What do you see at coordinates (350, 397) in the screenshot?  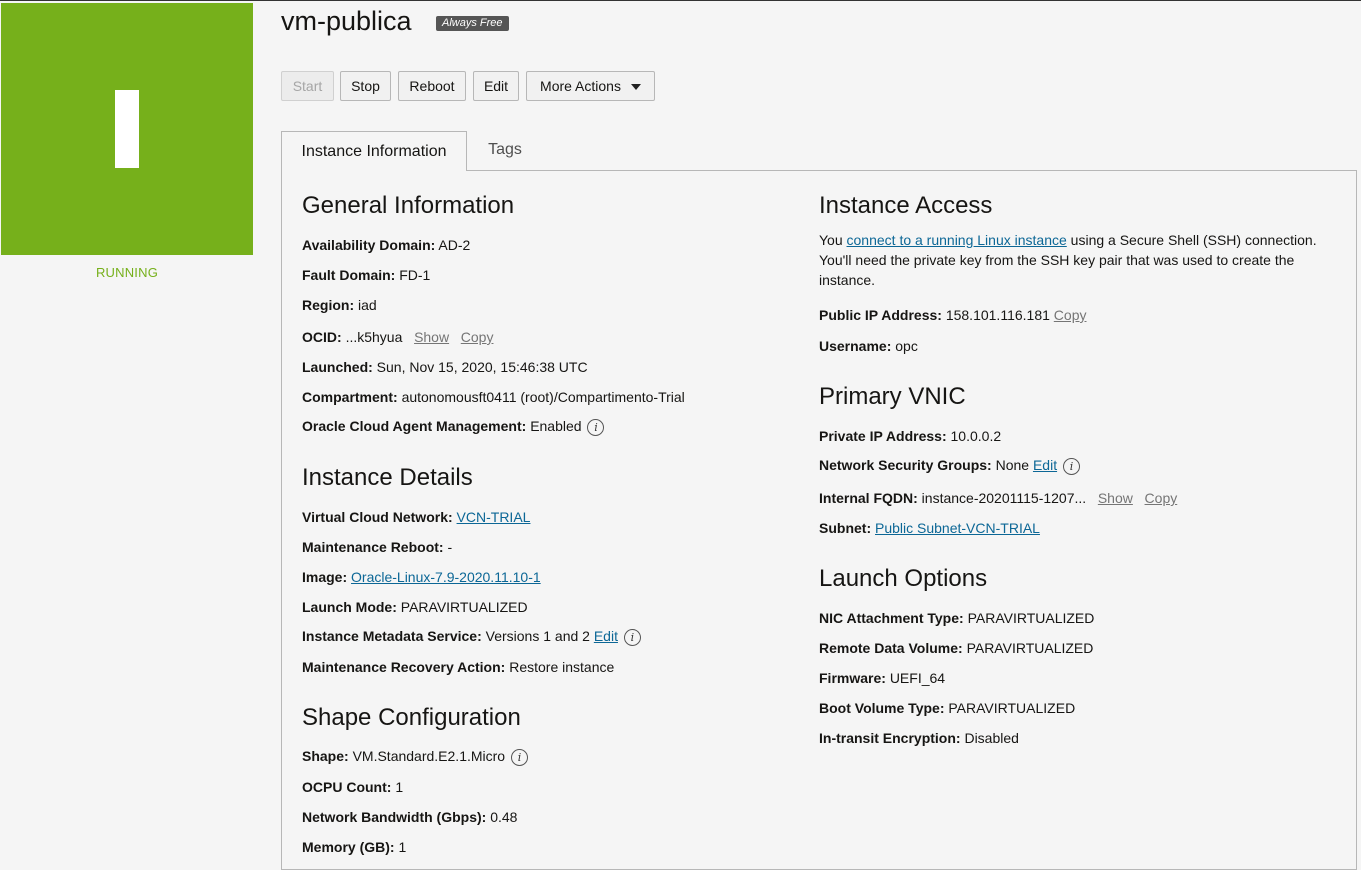 I see `field-label: Compartment:` at bounding box center [350, 397].